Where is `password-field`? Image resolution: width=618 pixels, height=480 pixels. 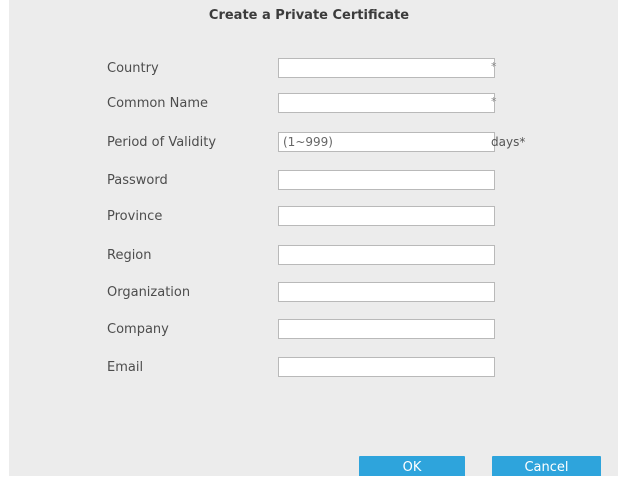 password-field is located at coordinates (386, 180).